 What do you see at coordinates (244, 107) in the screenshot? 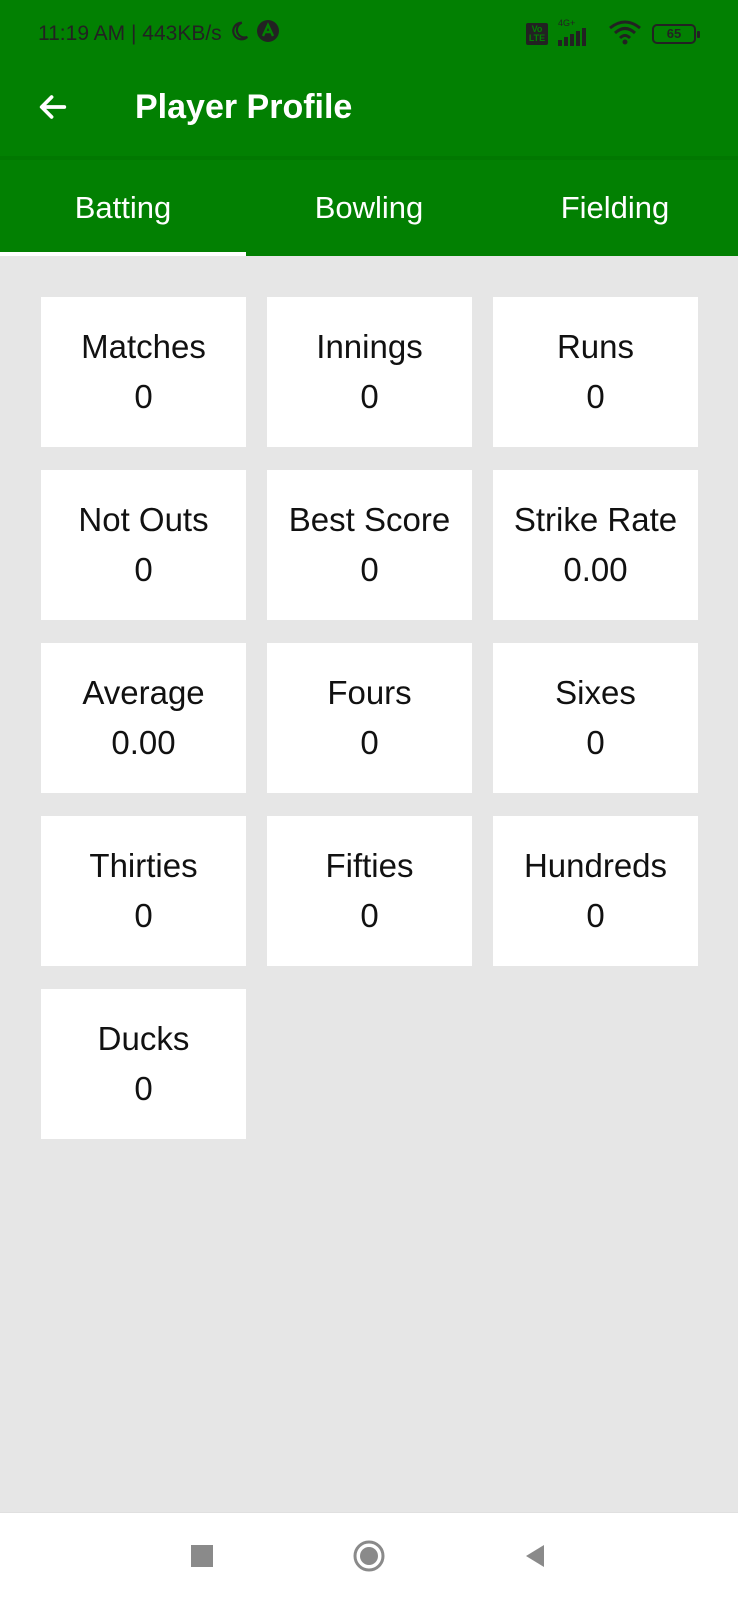
I see `page-title: Player Profile` at bounding box center [244, 107].